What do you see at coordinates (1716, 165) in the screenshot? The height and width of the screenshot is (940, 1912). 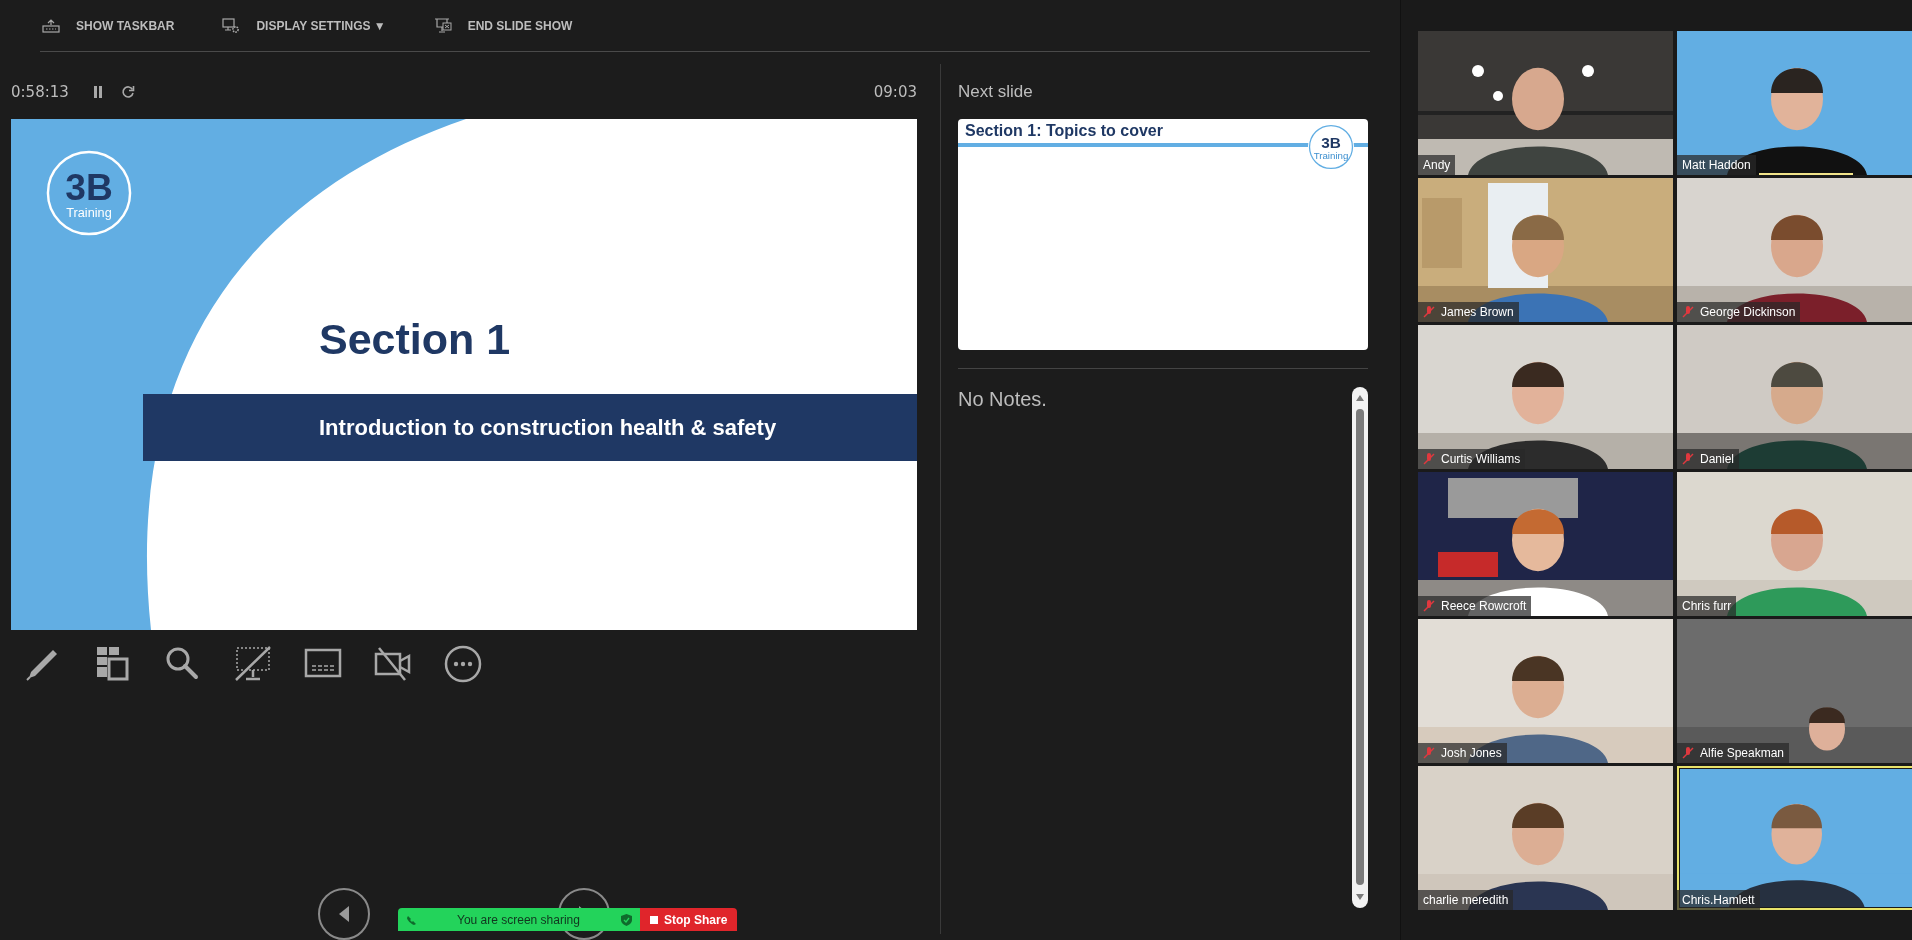 I see `participant-name: Matt Haddon` at bounding box center [1716, 165].